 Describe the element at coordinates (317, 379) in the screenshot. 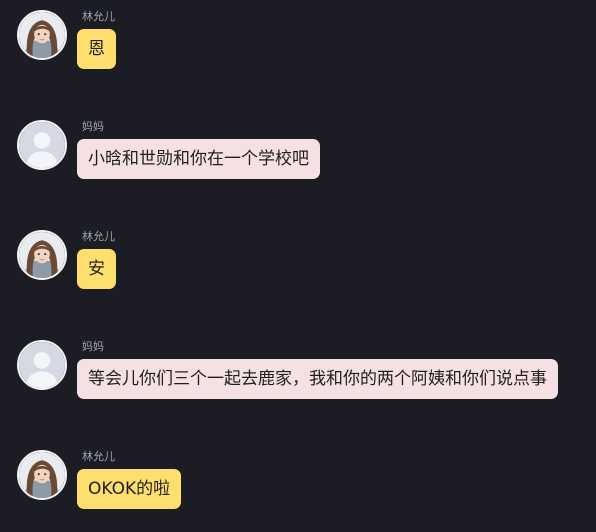

I see `message-bubble: 等会儿你们三个一起去鹿家，我和你的两个阿姨和你们说点事` at that location.